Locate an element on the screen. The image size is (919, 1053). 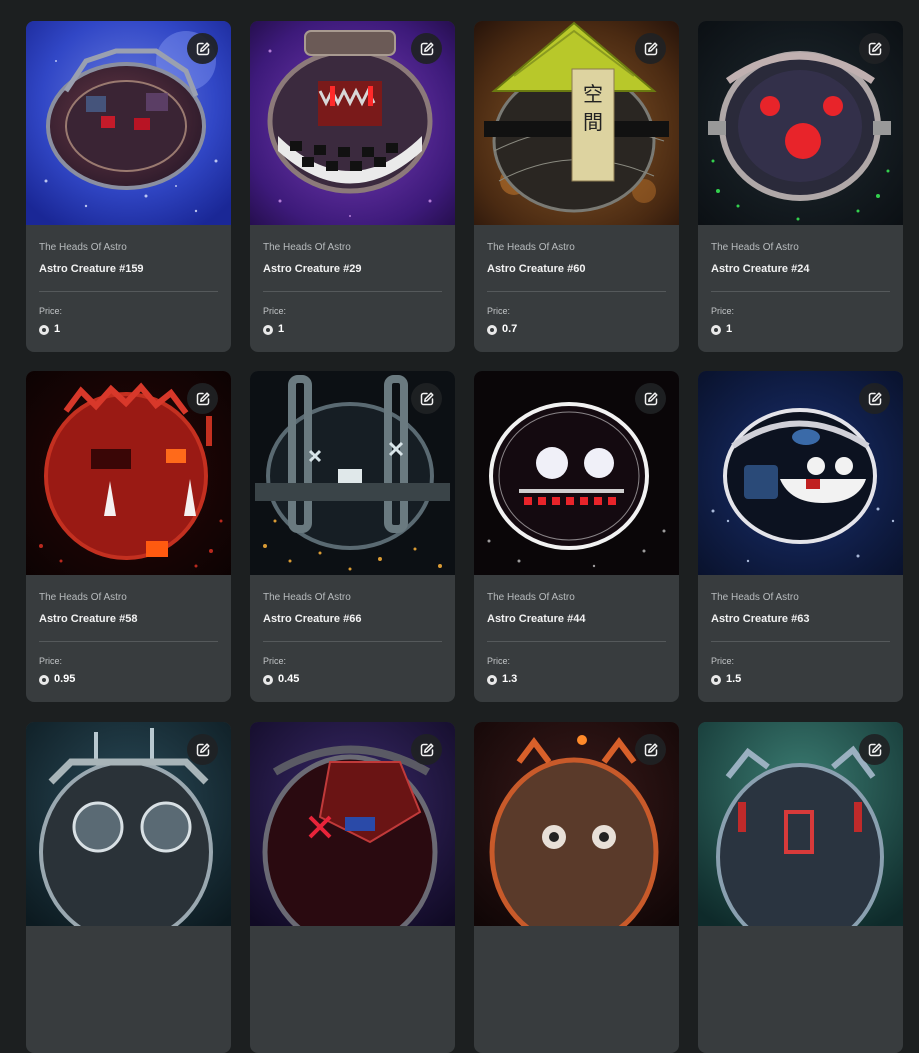
nft-title: Astro Creature #44 is located at coordinates (576, 619).